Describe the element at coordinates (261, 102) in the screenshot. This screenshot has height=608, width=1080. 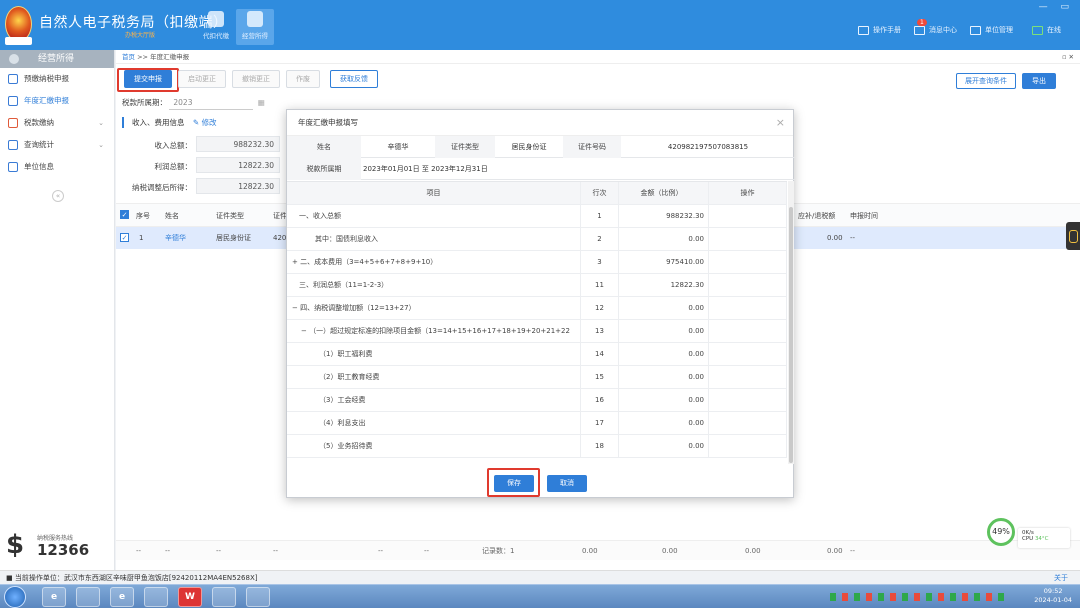
I see `calendar-icon: ▦` at that location.